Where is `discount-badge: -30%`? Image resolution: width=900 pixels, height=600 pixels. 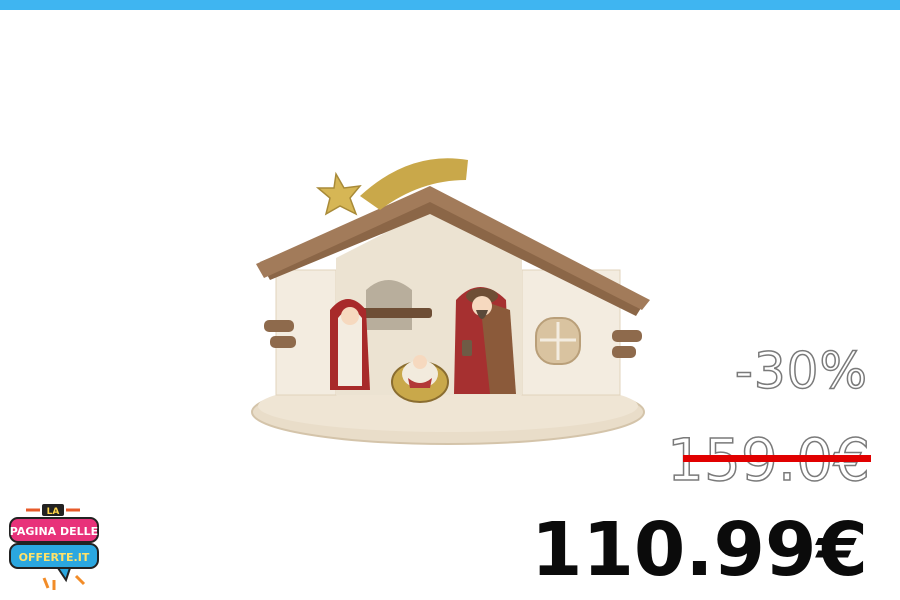
discount-badge: -30% is located at coordinates (801, 371).